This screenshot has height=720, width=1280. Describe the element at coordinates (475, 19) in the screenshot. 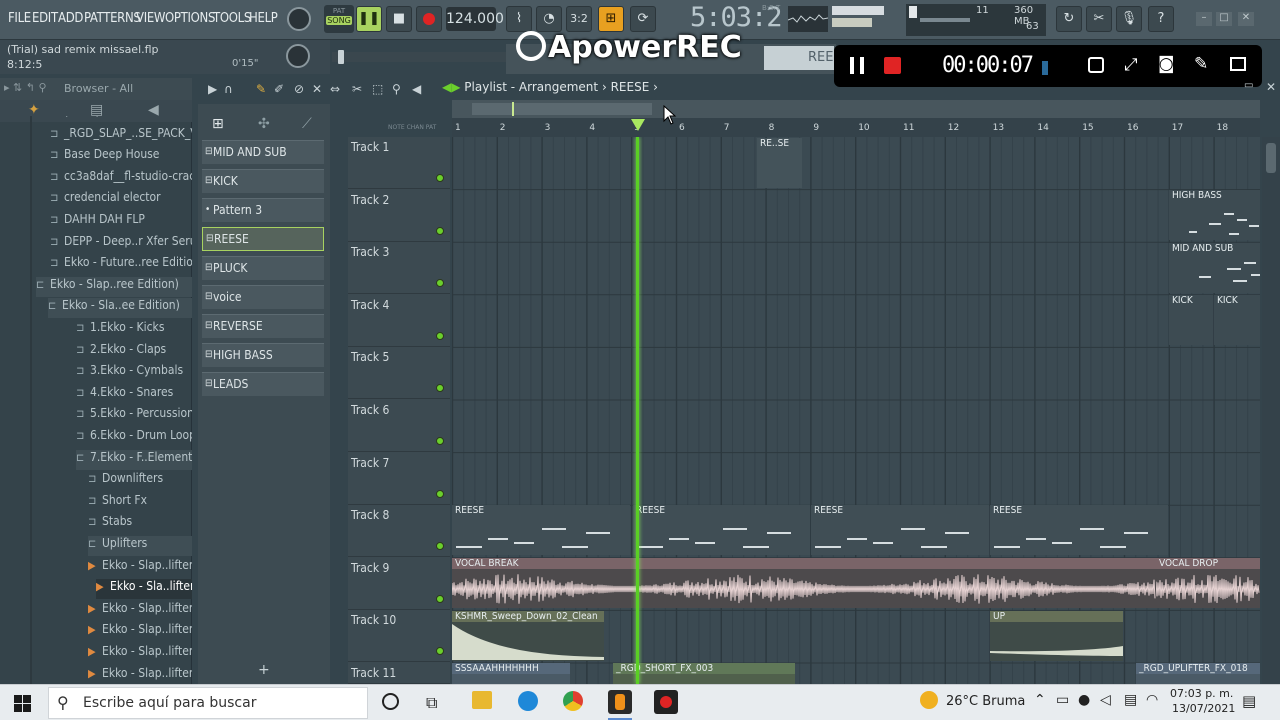

I see `tempo-display: 124.000` at that location.